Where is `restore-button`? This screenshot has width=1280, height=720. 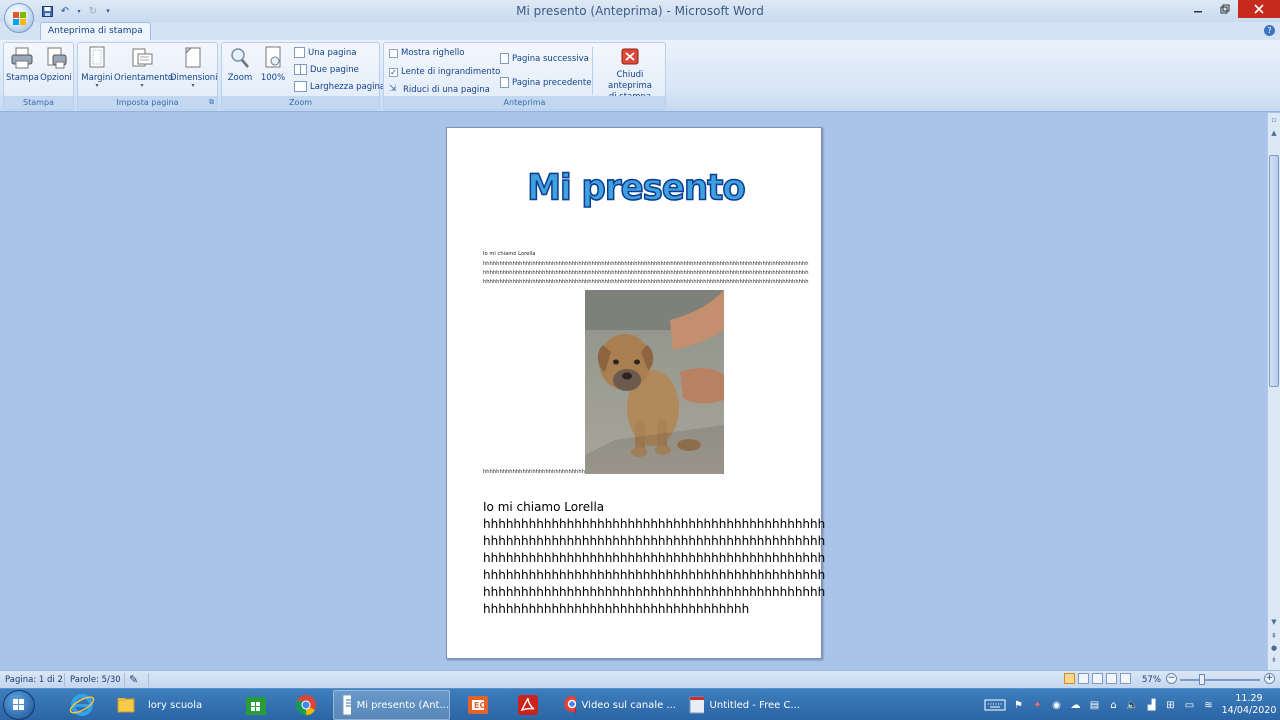 restore-button is located at coordinates (1224, 9).